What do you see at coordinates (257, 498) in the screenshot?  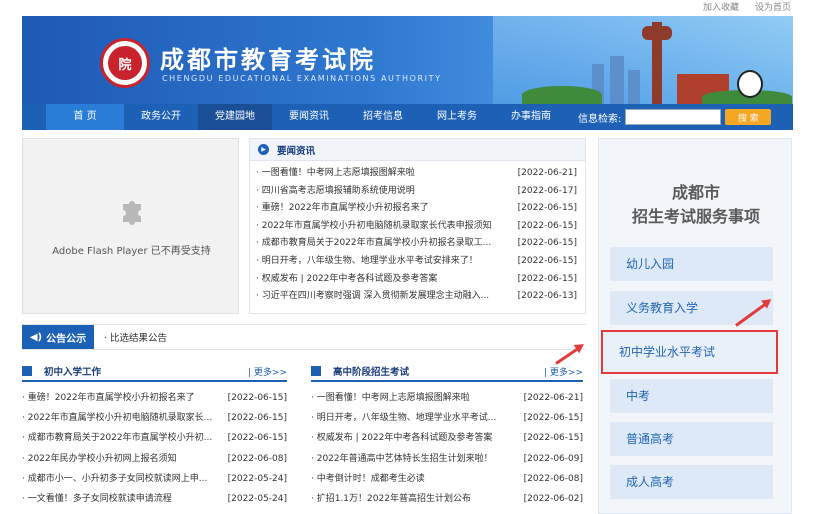 I see `list-item-date: [2022-05-24]` at bounding box center [257, 498].